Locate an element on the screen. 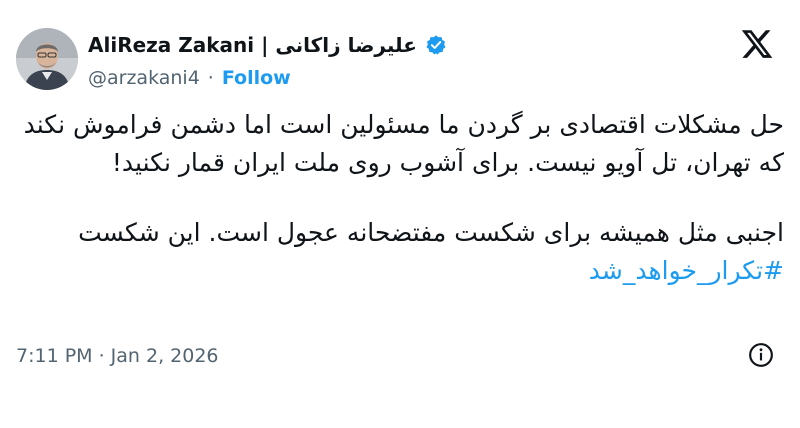 This screenshot has height=428, width=800. handle-row: @arzakani4 · Follow is located at coordinates (267, 78).